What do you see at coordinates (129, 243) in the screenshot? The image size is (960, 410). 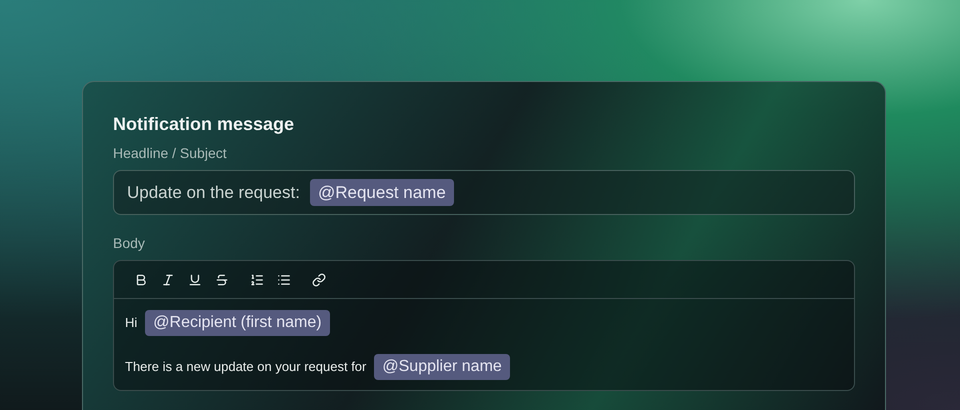 I see `field-label: Body` at bounding box center [129, 243].